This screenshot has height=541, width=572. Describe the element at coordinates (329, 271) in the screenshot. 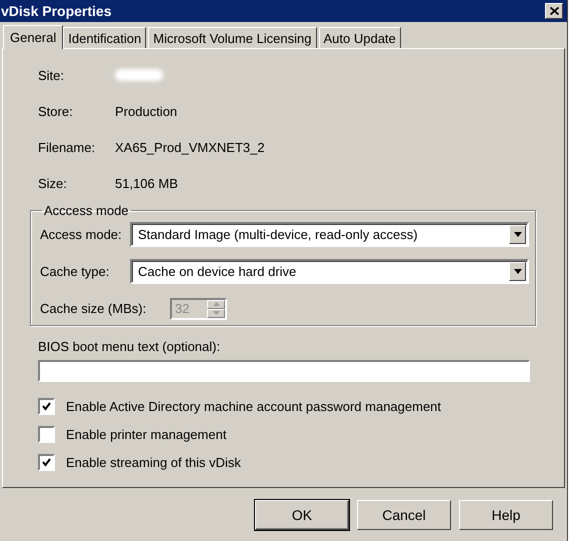

I see `cache-type-dropdown: Cache on device hard drive` at that location.